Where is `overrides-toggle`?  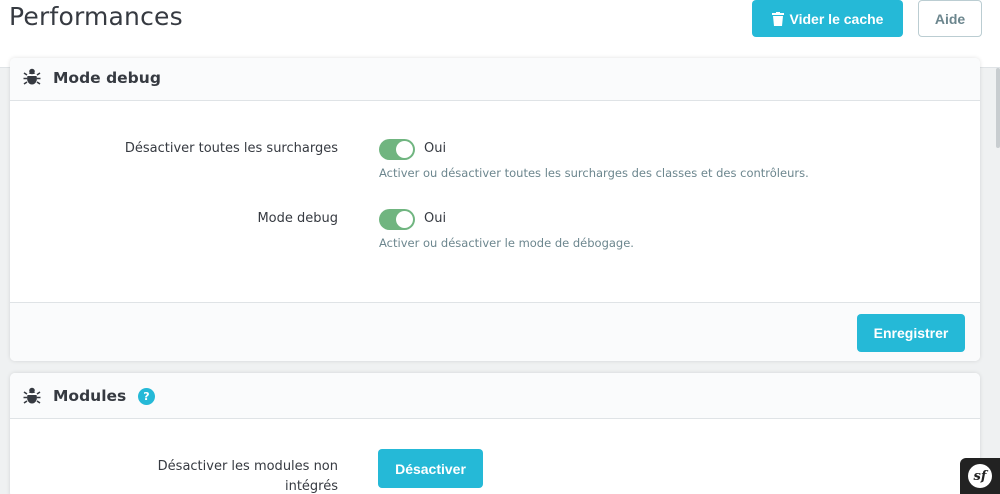
overrides-toggle is located at coordinates (397, 149).